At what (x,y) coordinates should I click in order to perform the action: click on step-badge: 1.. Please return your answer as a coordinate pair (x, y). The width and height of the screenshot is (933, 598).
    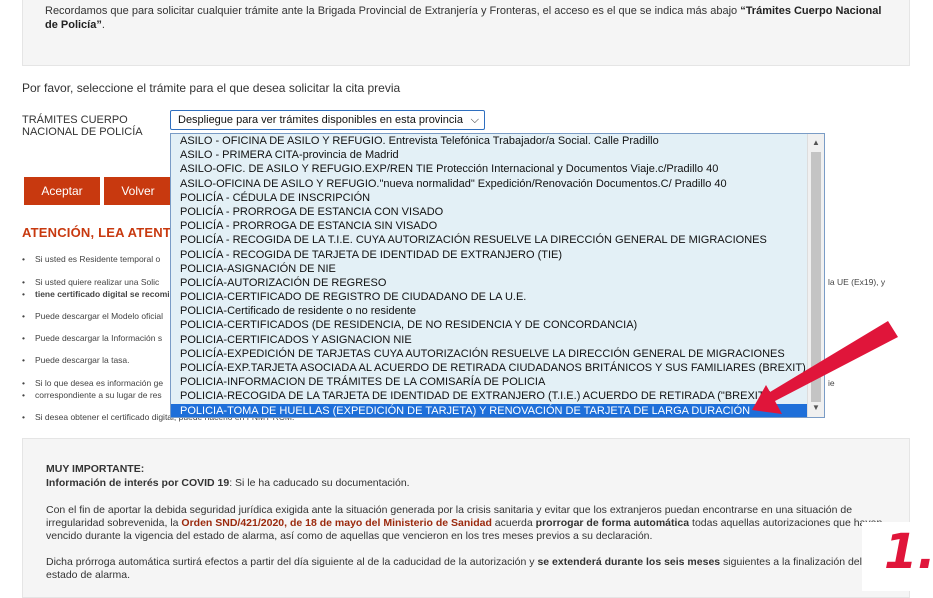
    Looking at the image, I should click on (897, 556).